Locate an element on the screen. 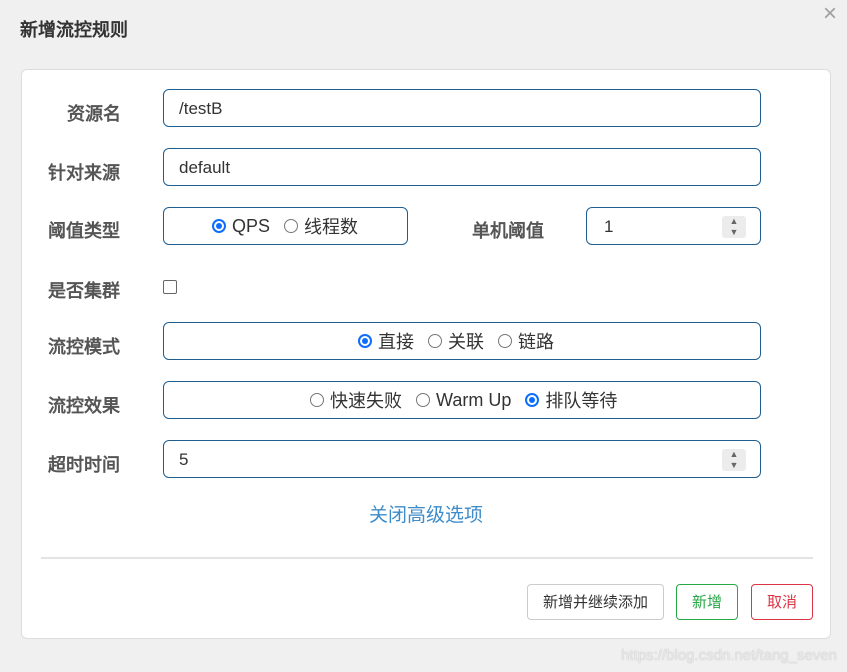  radio-fast-fail-indicator is located at coordinates (317, 400).